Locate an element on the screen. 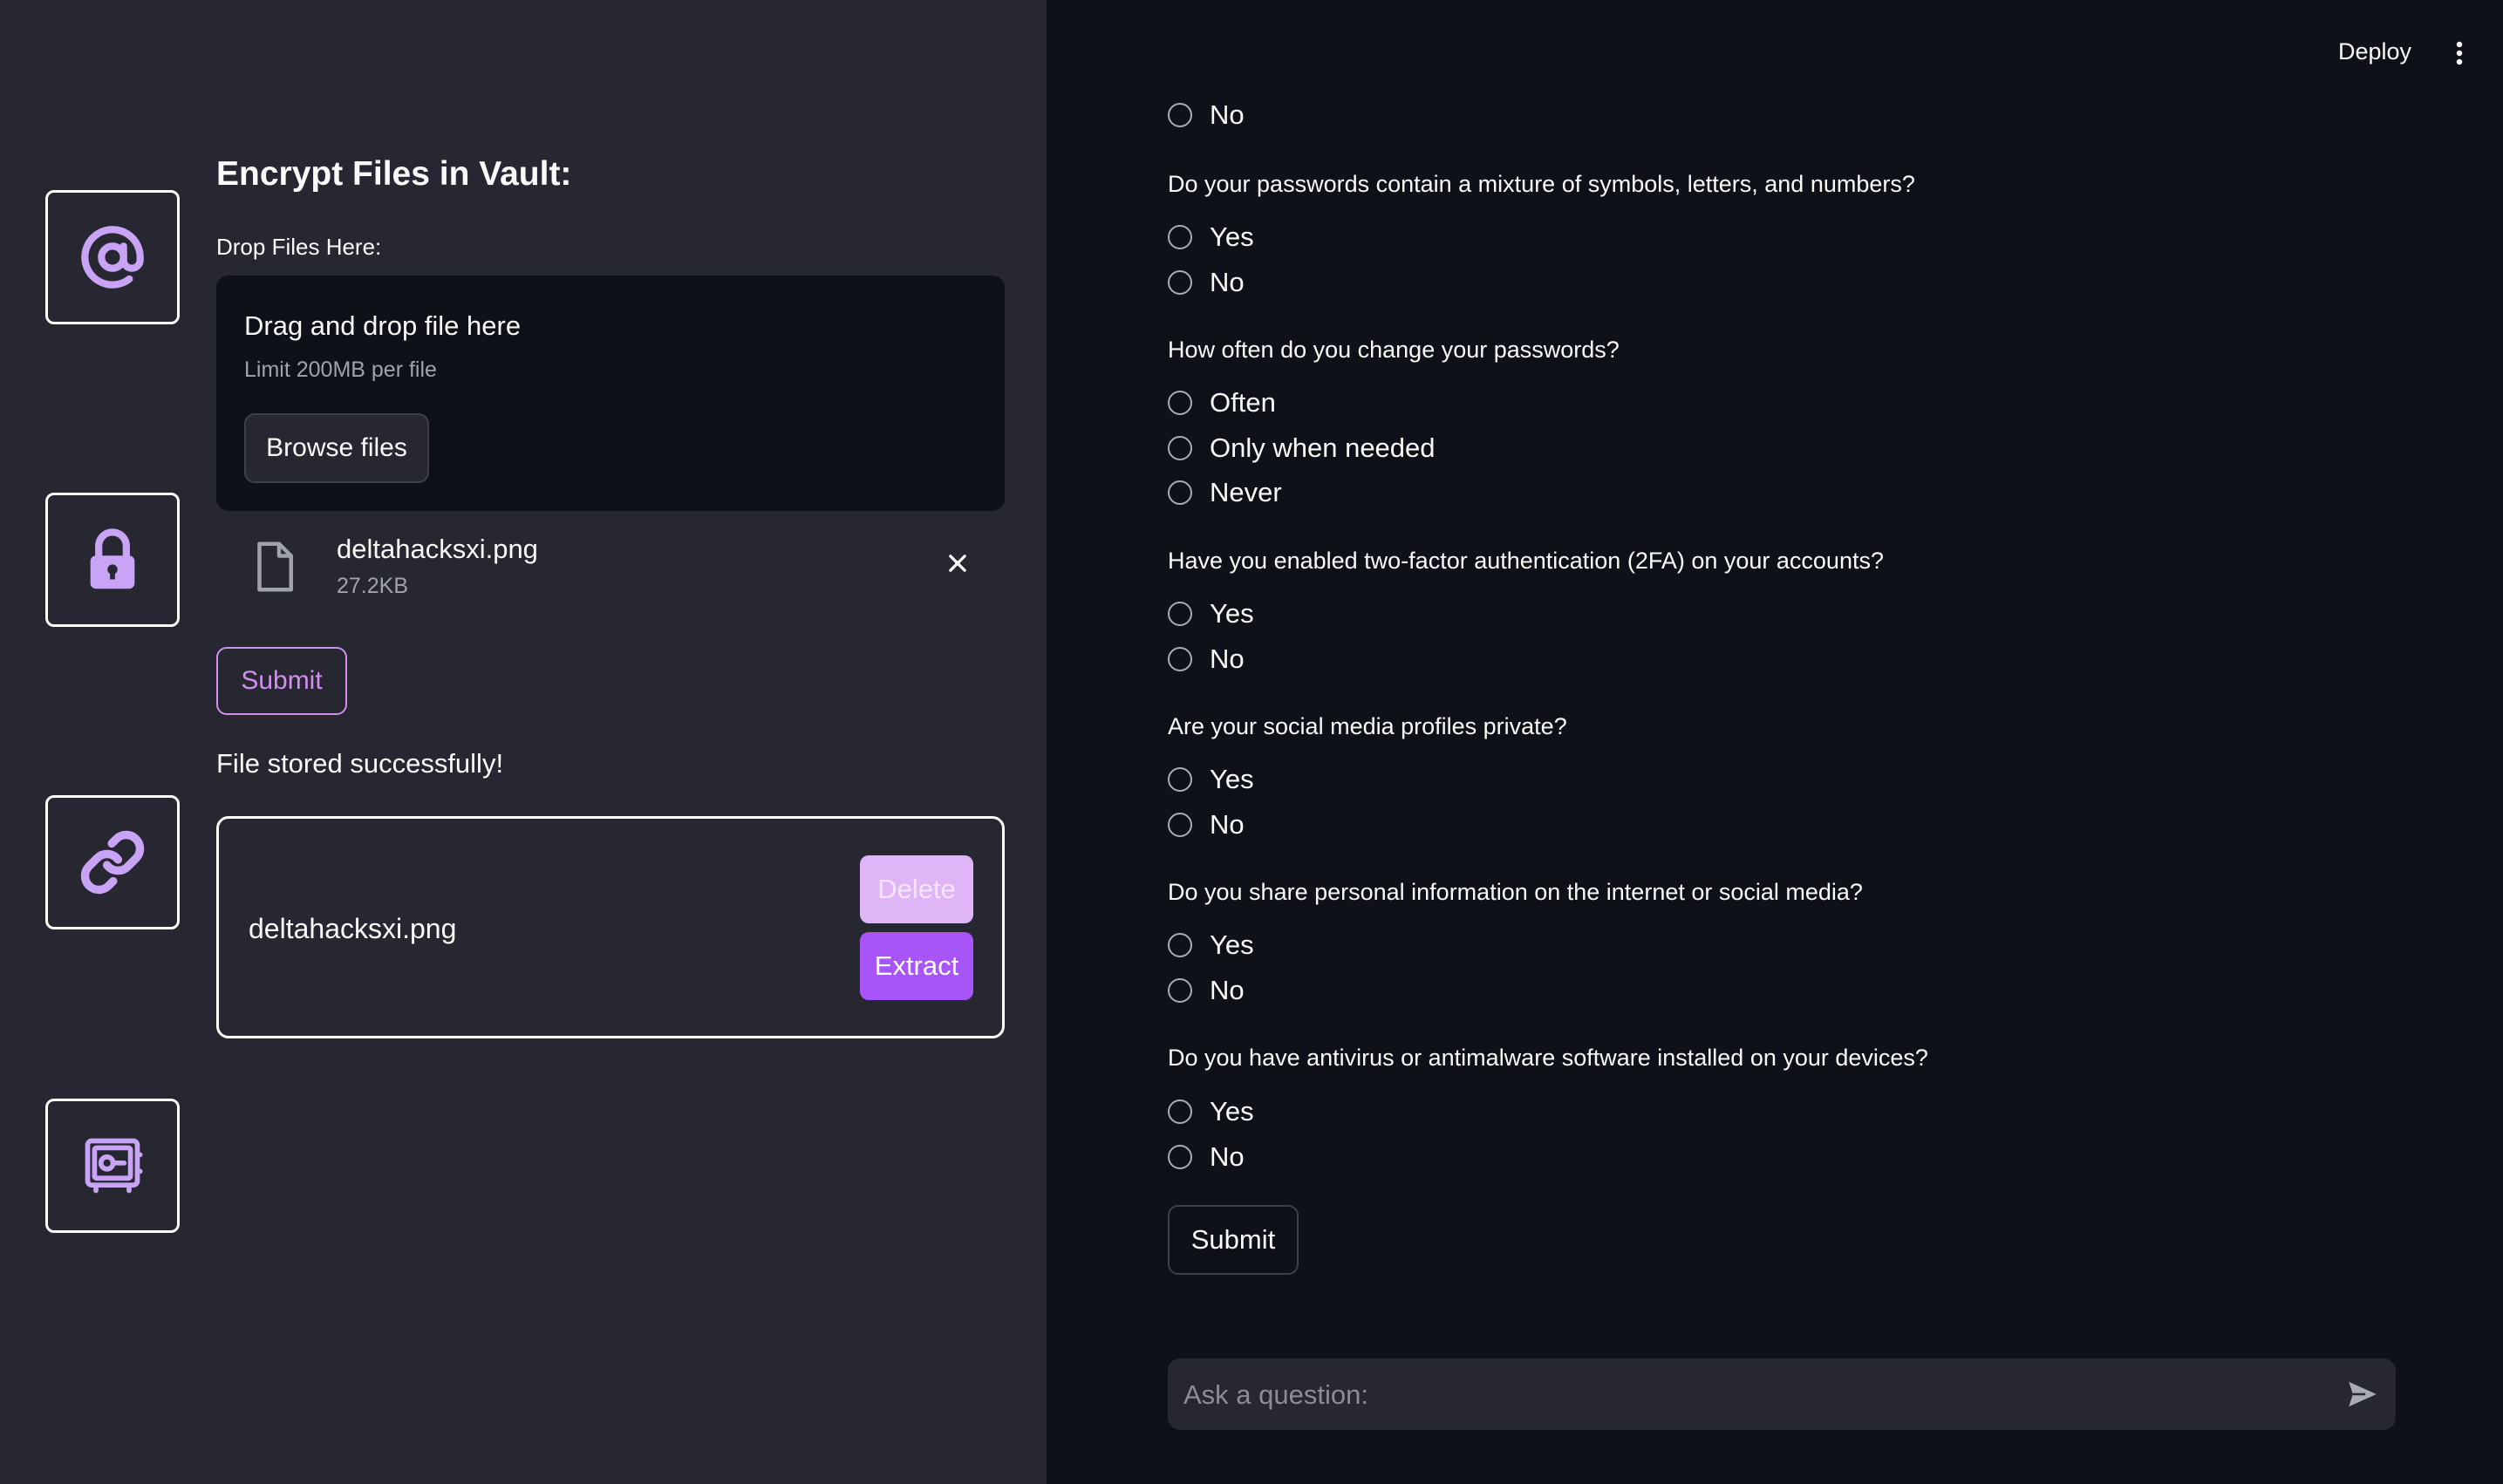 The width and height of the screenshot is (2503, 1484). quiz-submit-button: Submit is located at coordinates (1233, 1240).